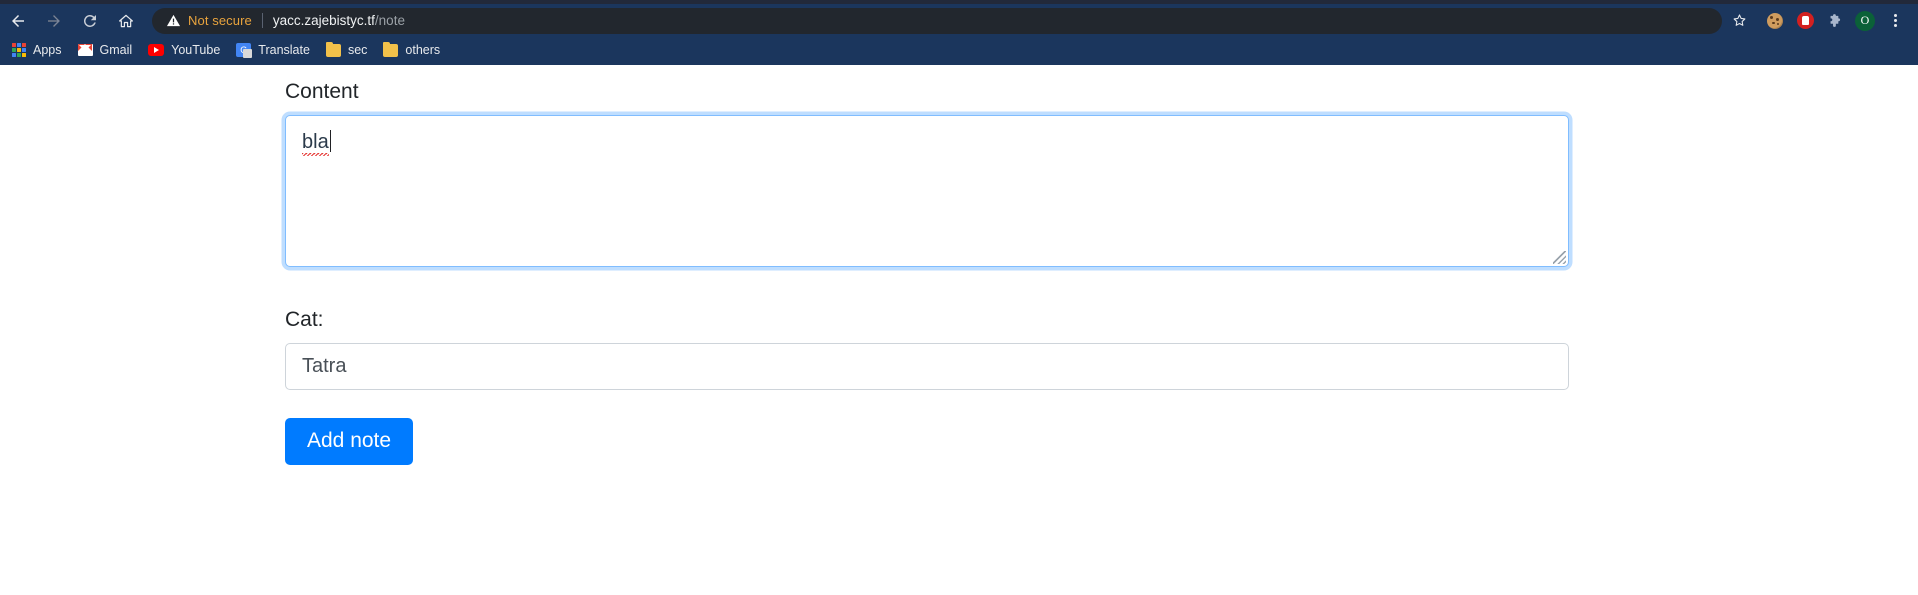 This screenshot has height=595, width=1918. What do you see at coordinates (196, 50) in the screenshot?
I see `bookmark-label: YouTube` at bounding box center [196, 50].